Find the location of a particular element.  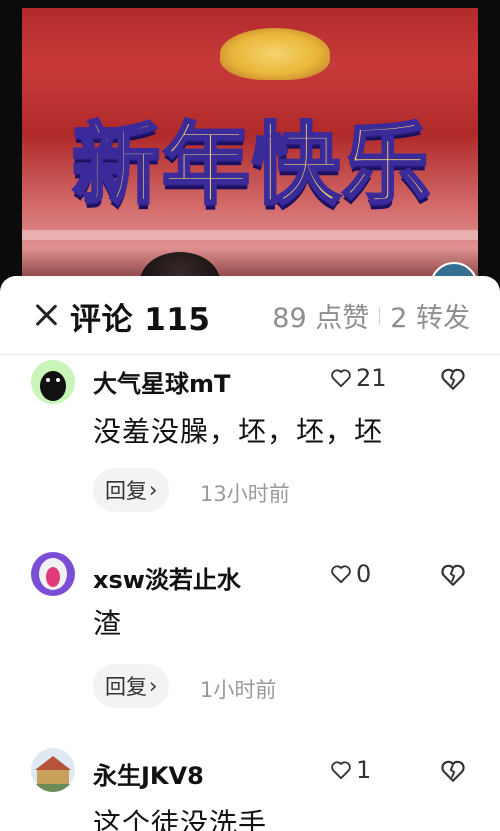

like-button: 0 is located at coordinates (350, 574).